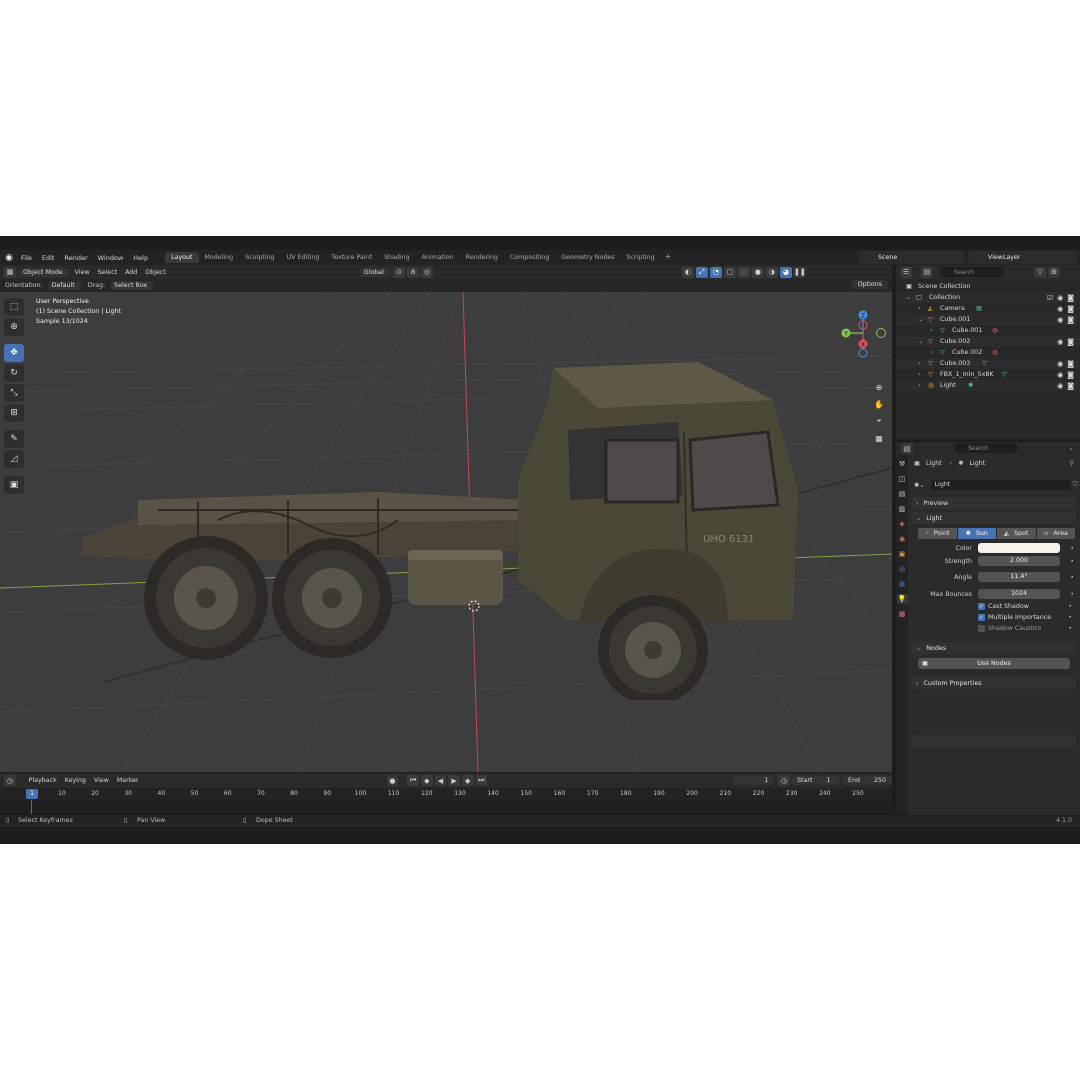  What do you see at coordinates (988, 363) in the screenshot?
I see `outliner-item-cube003: › ▽ Cube.003 ▽ ◉ ◙` at bounding box center [988, 363].